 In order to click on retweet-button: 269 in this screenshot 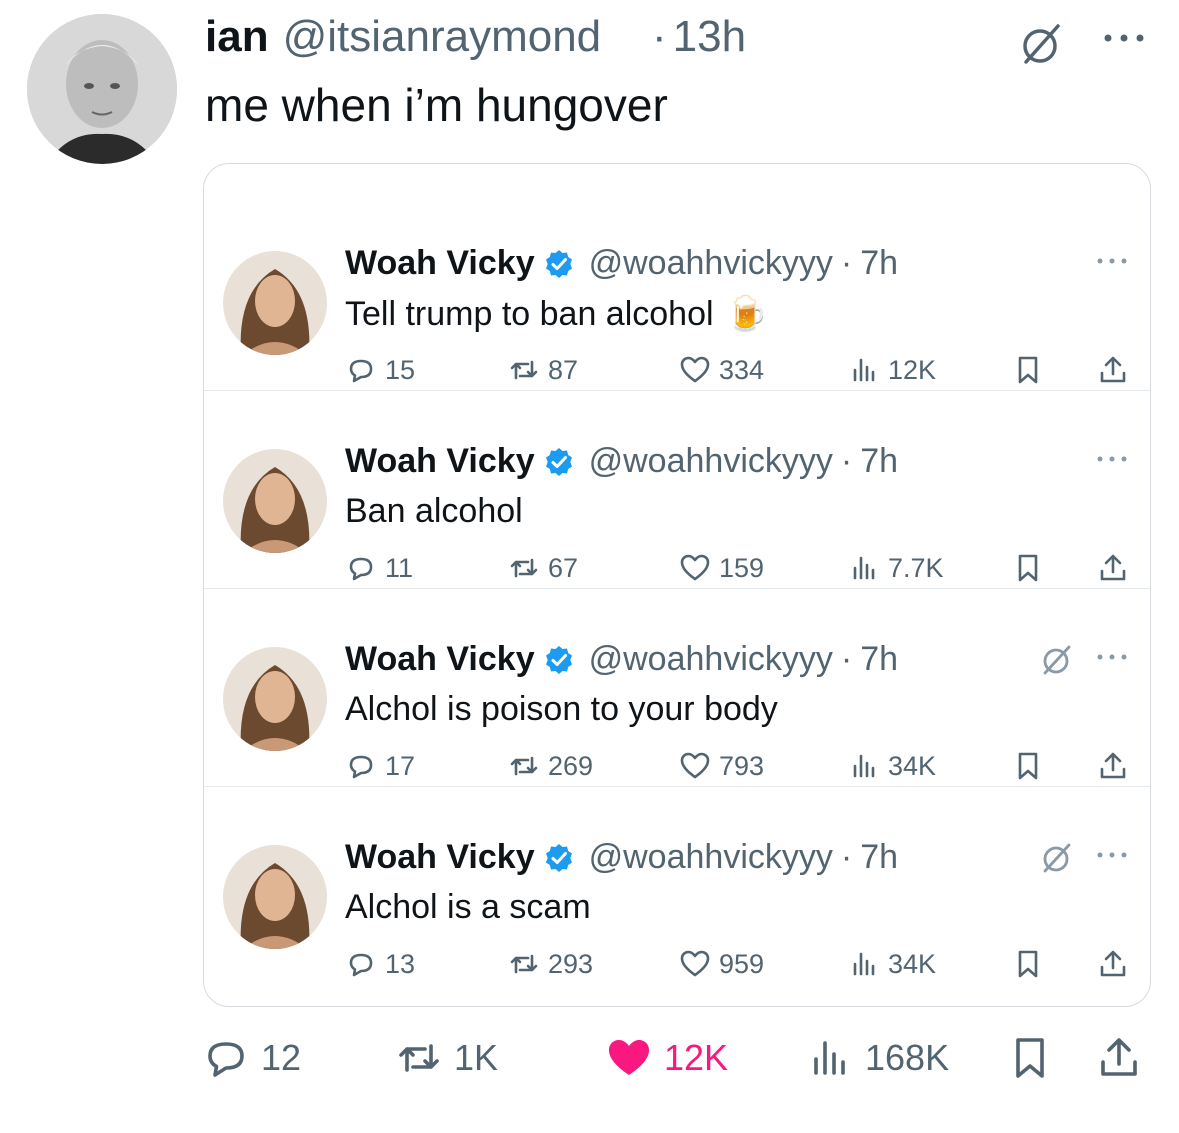, I will do `click(550, 766)`.